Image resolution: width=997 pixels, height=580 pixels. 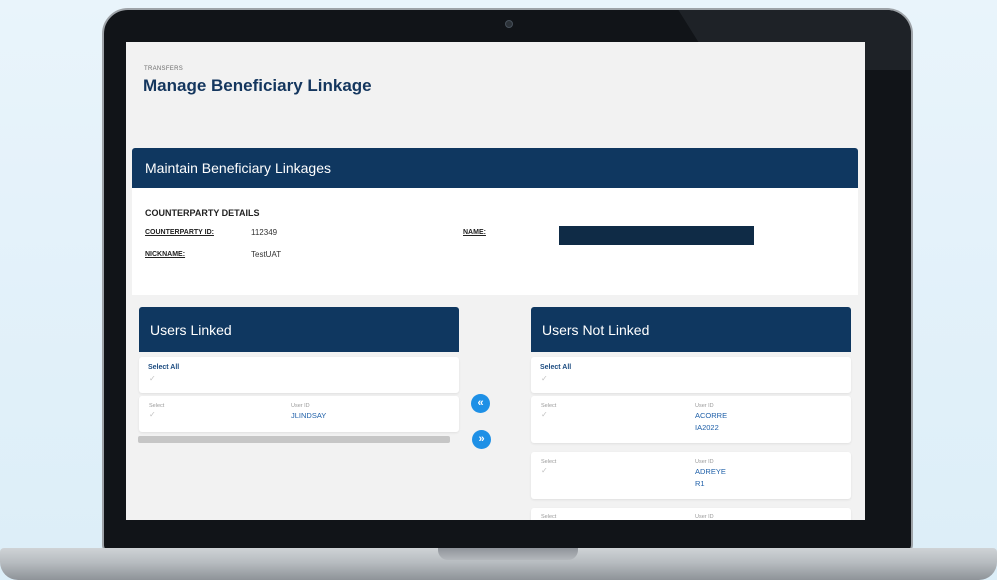 What do you see at coordinates (656, 235) in the screenshot?
I see `name-value-redacted` at bounding box center [656, 235].